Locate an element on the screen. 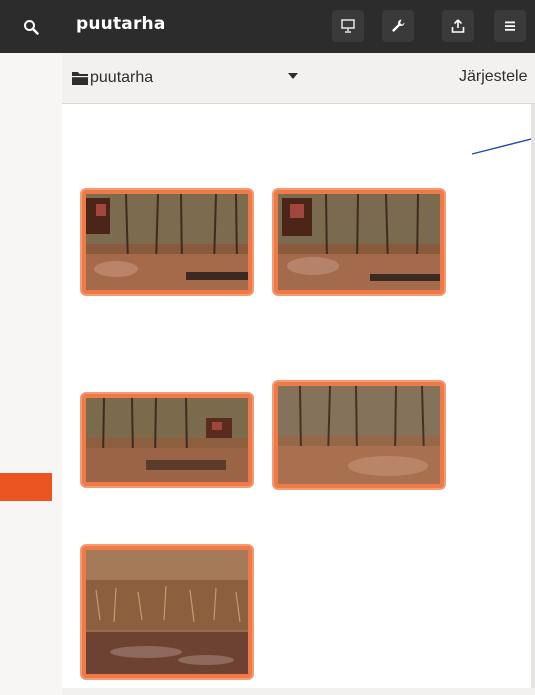 The image size is (535, 695). sidebar-active-indicator is located at coordinates (26, 487).